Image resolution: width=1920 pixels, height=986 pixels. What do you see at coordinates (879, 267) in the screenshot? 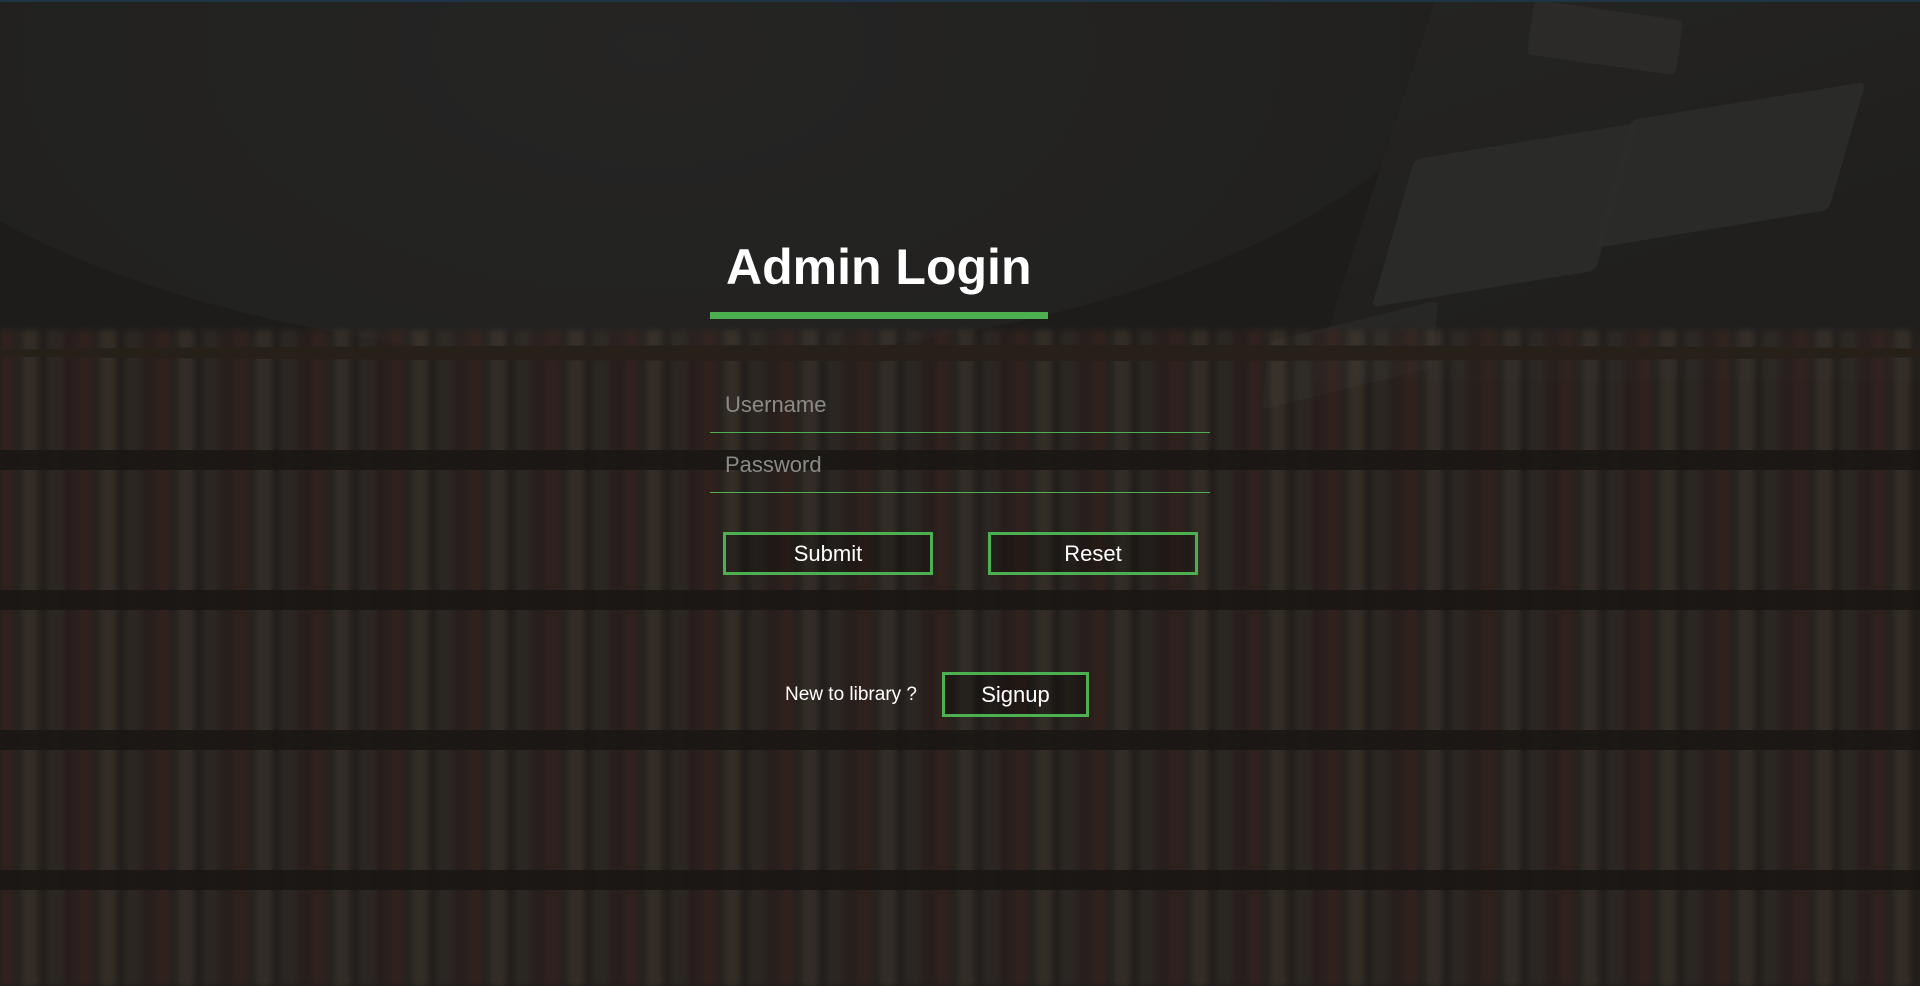
I see `page-title: Admin Login` at bounding box center [879, 267].